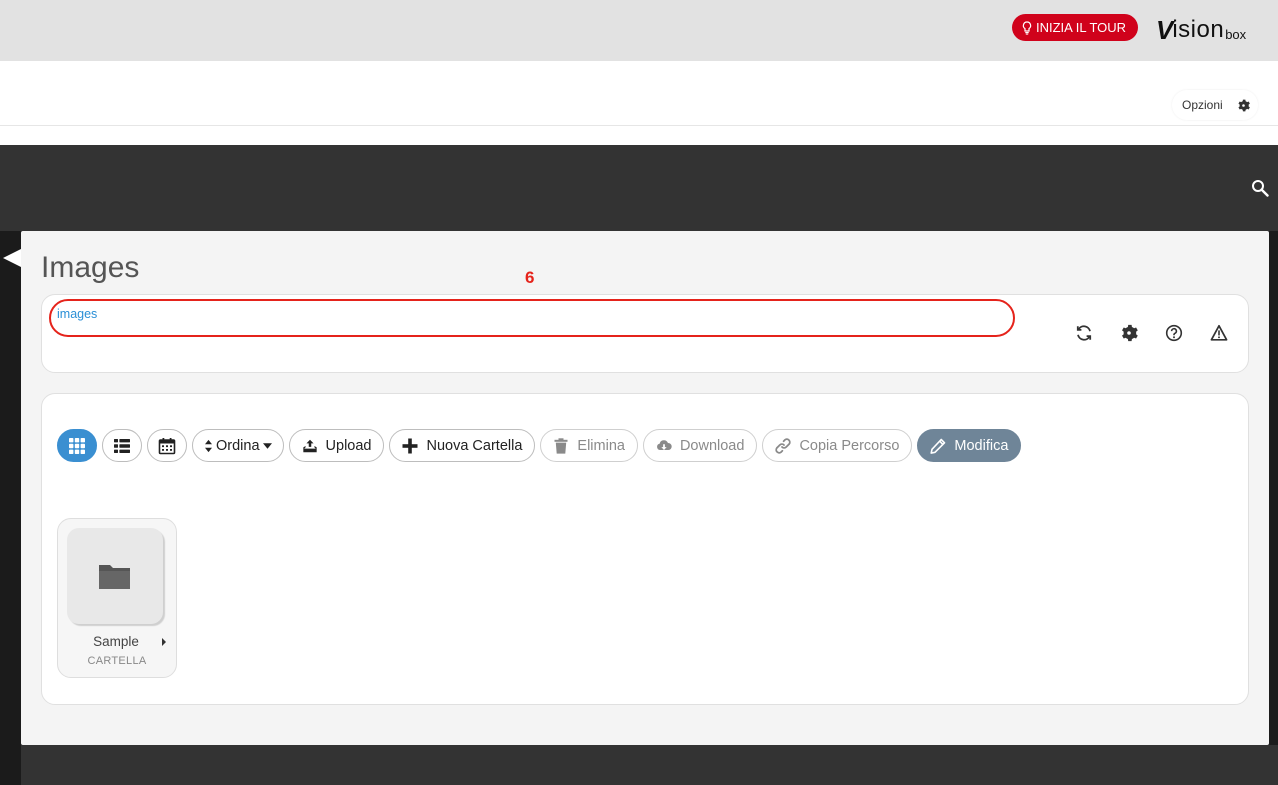  Describe the element at coordinates (348, 445) in the screenshot. I see `upload-label: Upload` at that location.